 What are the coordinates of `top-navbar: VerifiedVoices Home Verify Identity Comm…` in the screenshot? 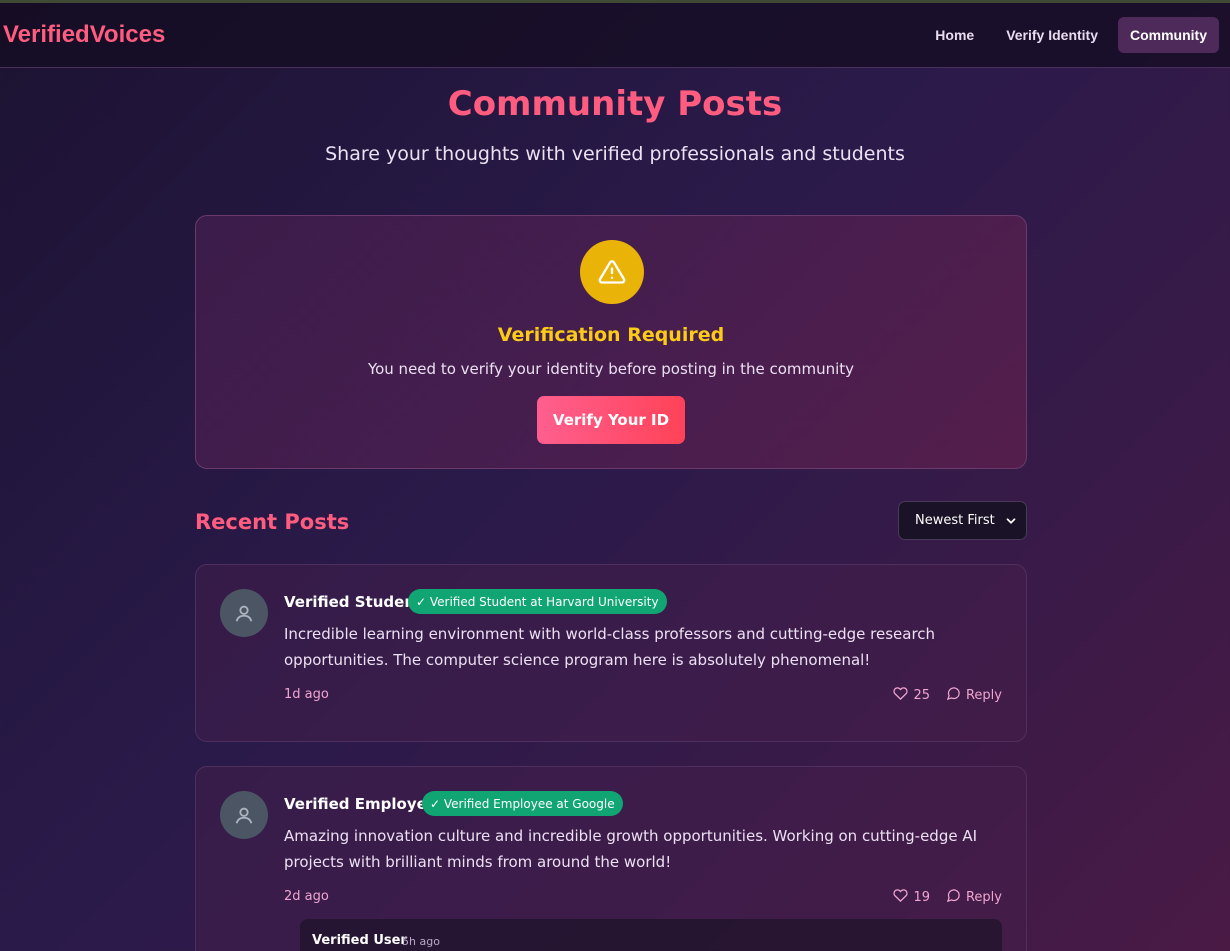 It's located at (615, 35).